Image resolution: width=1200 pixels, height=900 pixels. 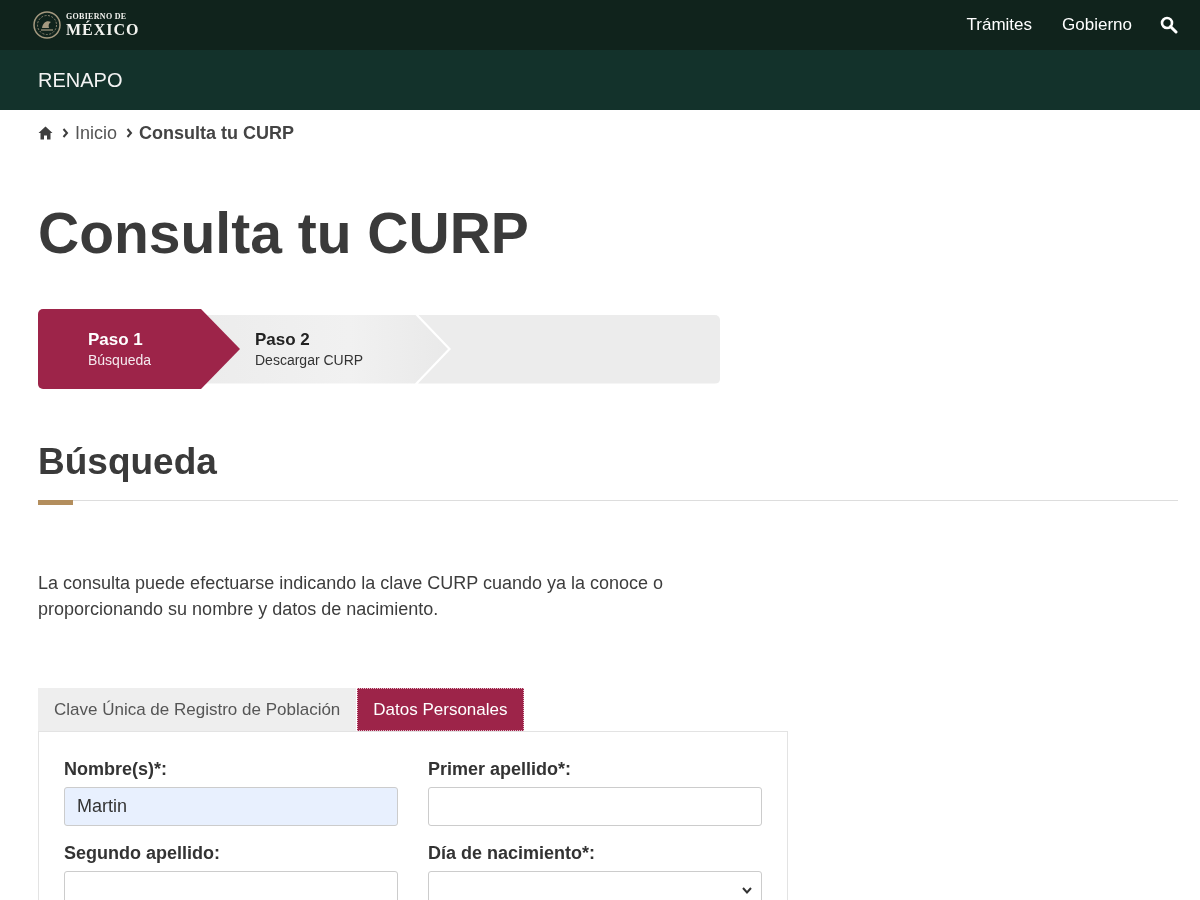 I want to click on select-field, so click(x=595, y=885).